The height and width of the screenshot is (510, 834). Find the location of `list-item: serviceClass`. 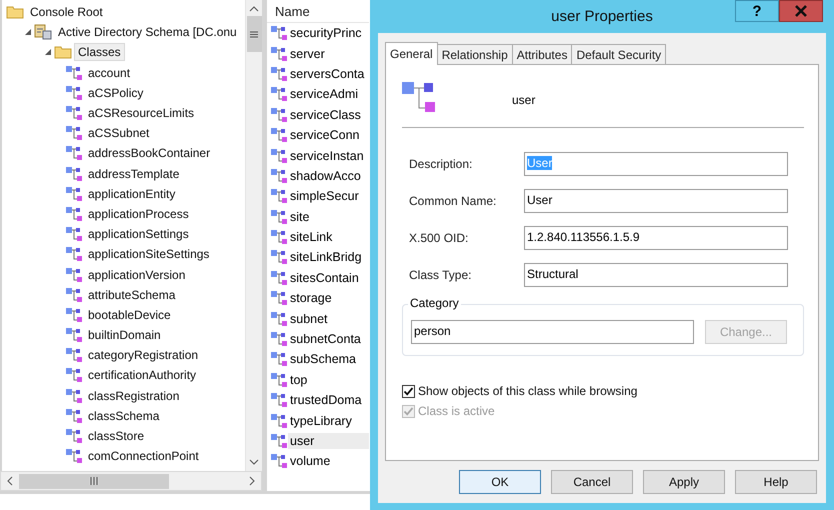

list-item: serviceClass is located at coordinates (328, 114).